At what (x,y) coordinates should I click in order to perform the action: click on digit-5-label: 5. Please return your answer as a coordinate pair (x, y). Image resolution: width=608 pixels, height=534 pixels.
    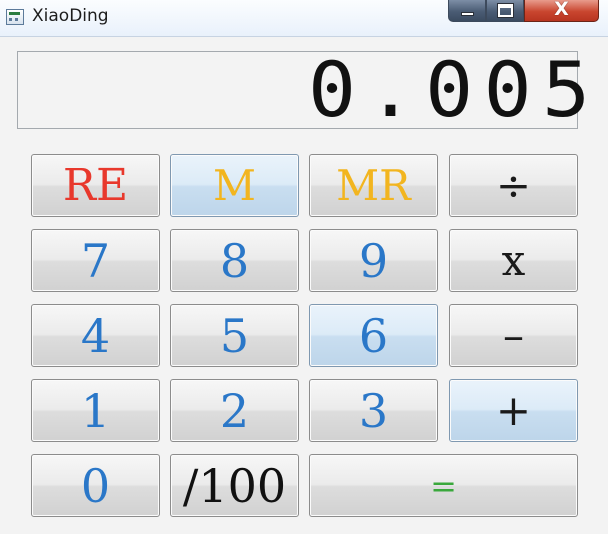
    Looking at the image, I should click on (234, 335).